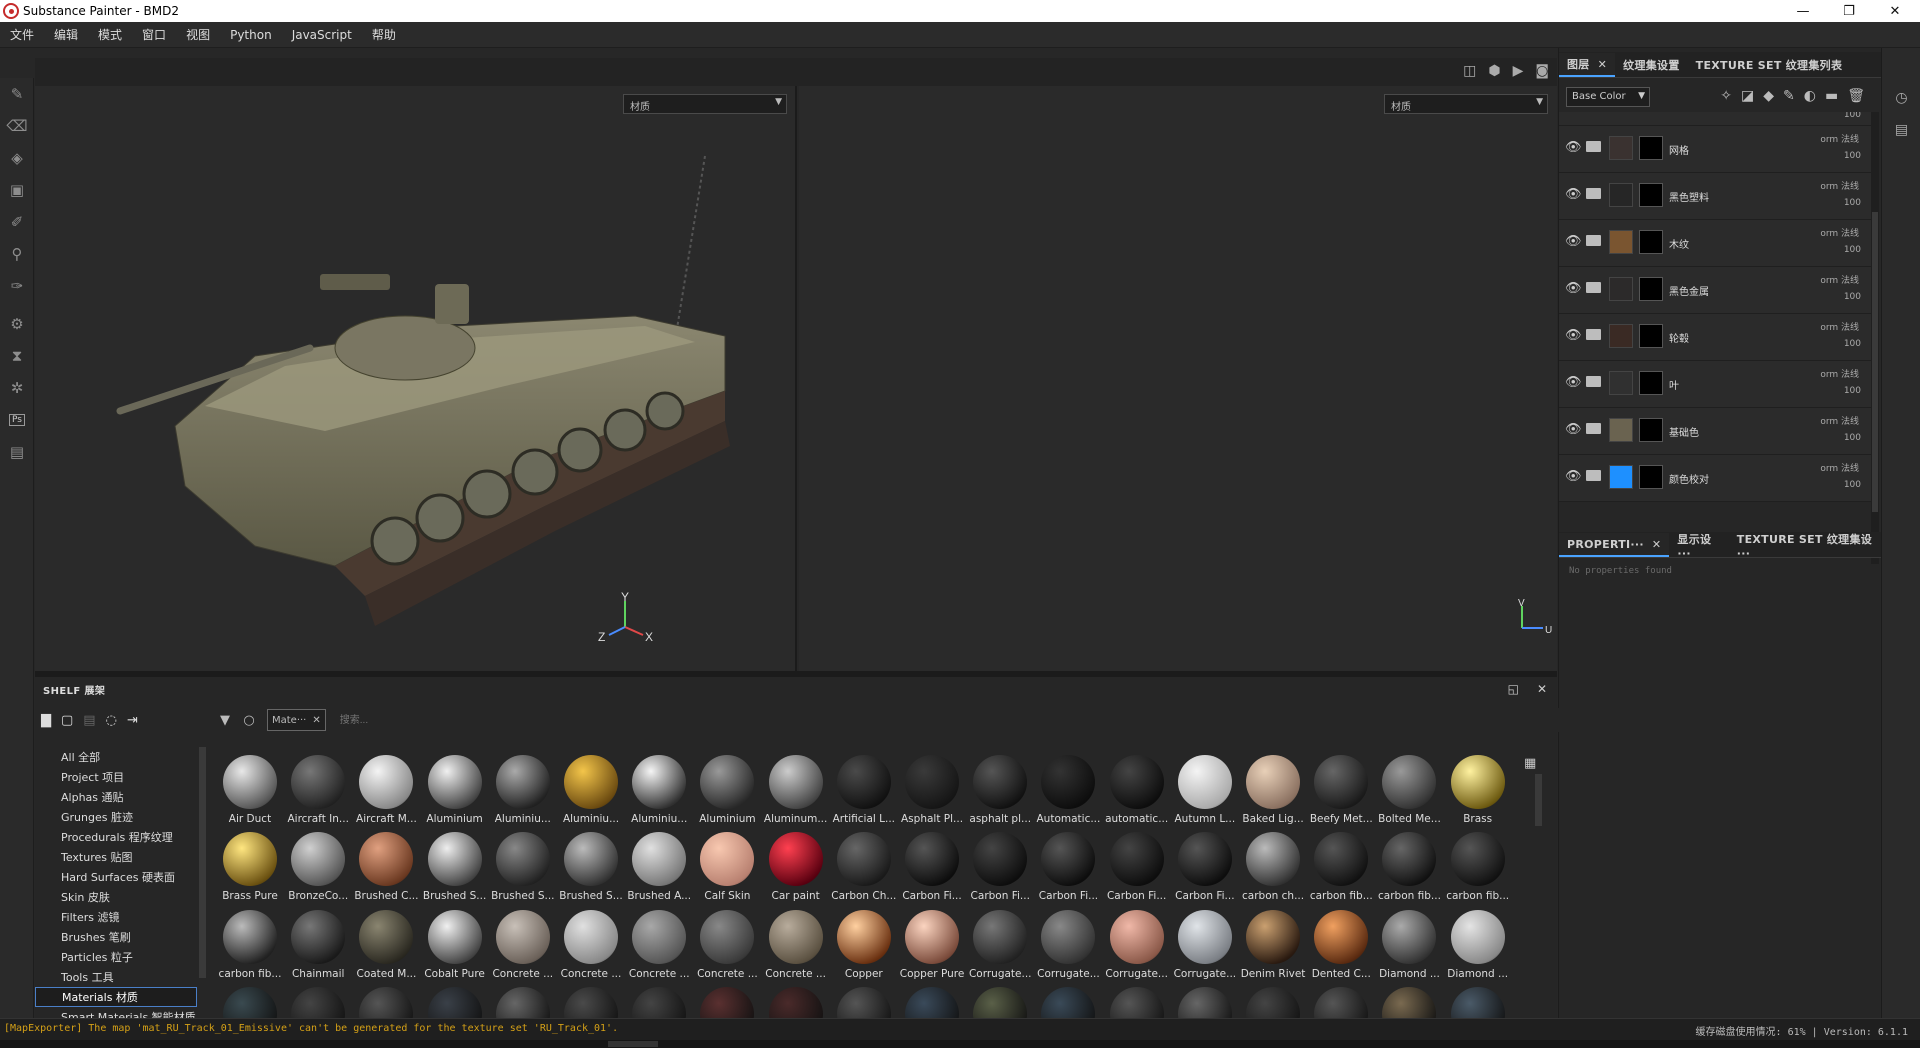 This screenshot has height=1048, width=1920. Describe the element at coordinates (1856, 96) in the screenshot. I see `delete-layer-icon: 🗑` at that location.